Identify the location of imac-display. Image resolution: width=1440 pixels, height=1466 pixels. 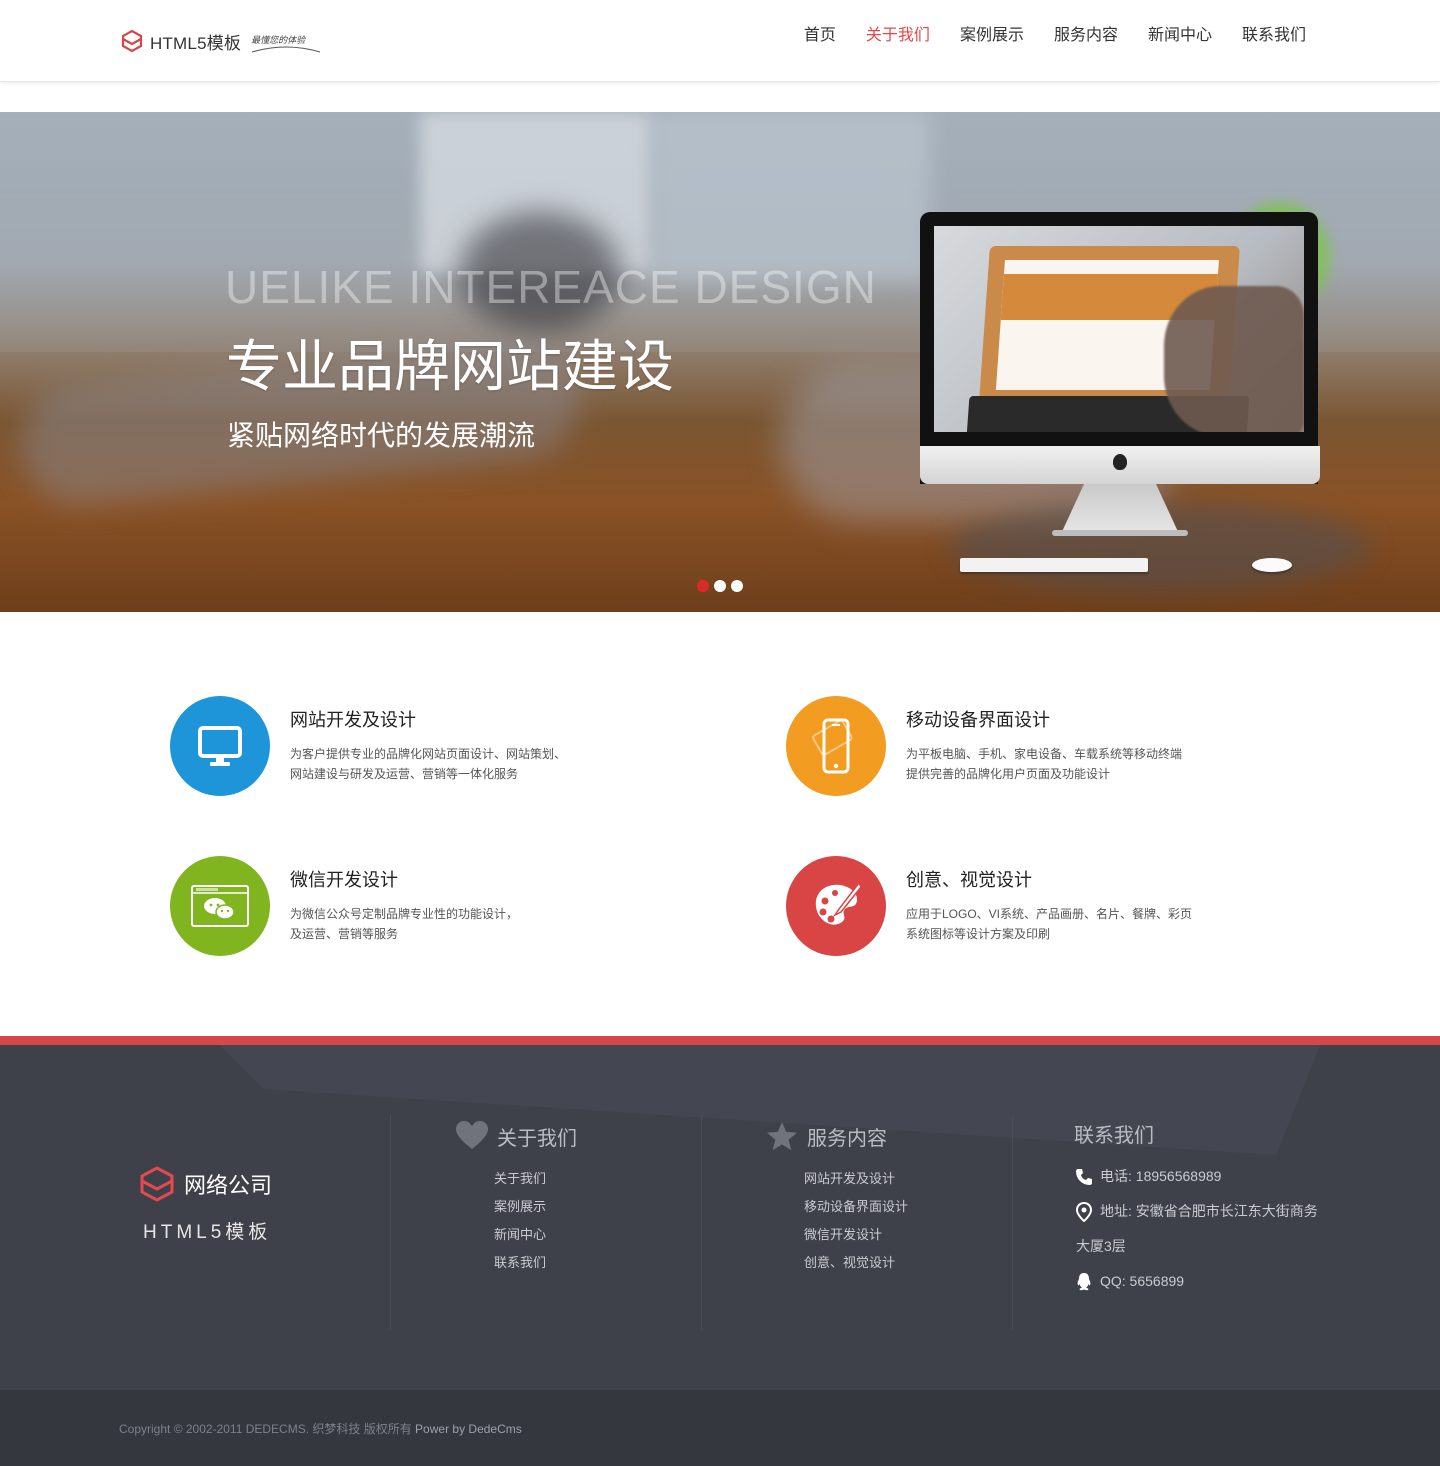
(1119, 329).